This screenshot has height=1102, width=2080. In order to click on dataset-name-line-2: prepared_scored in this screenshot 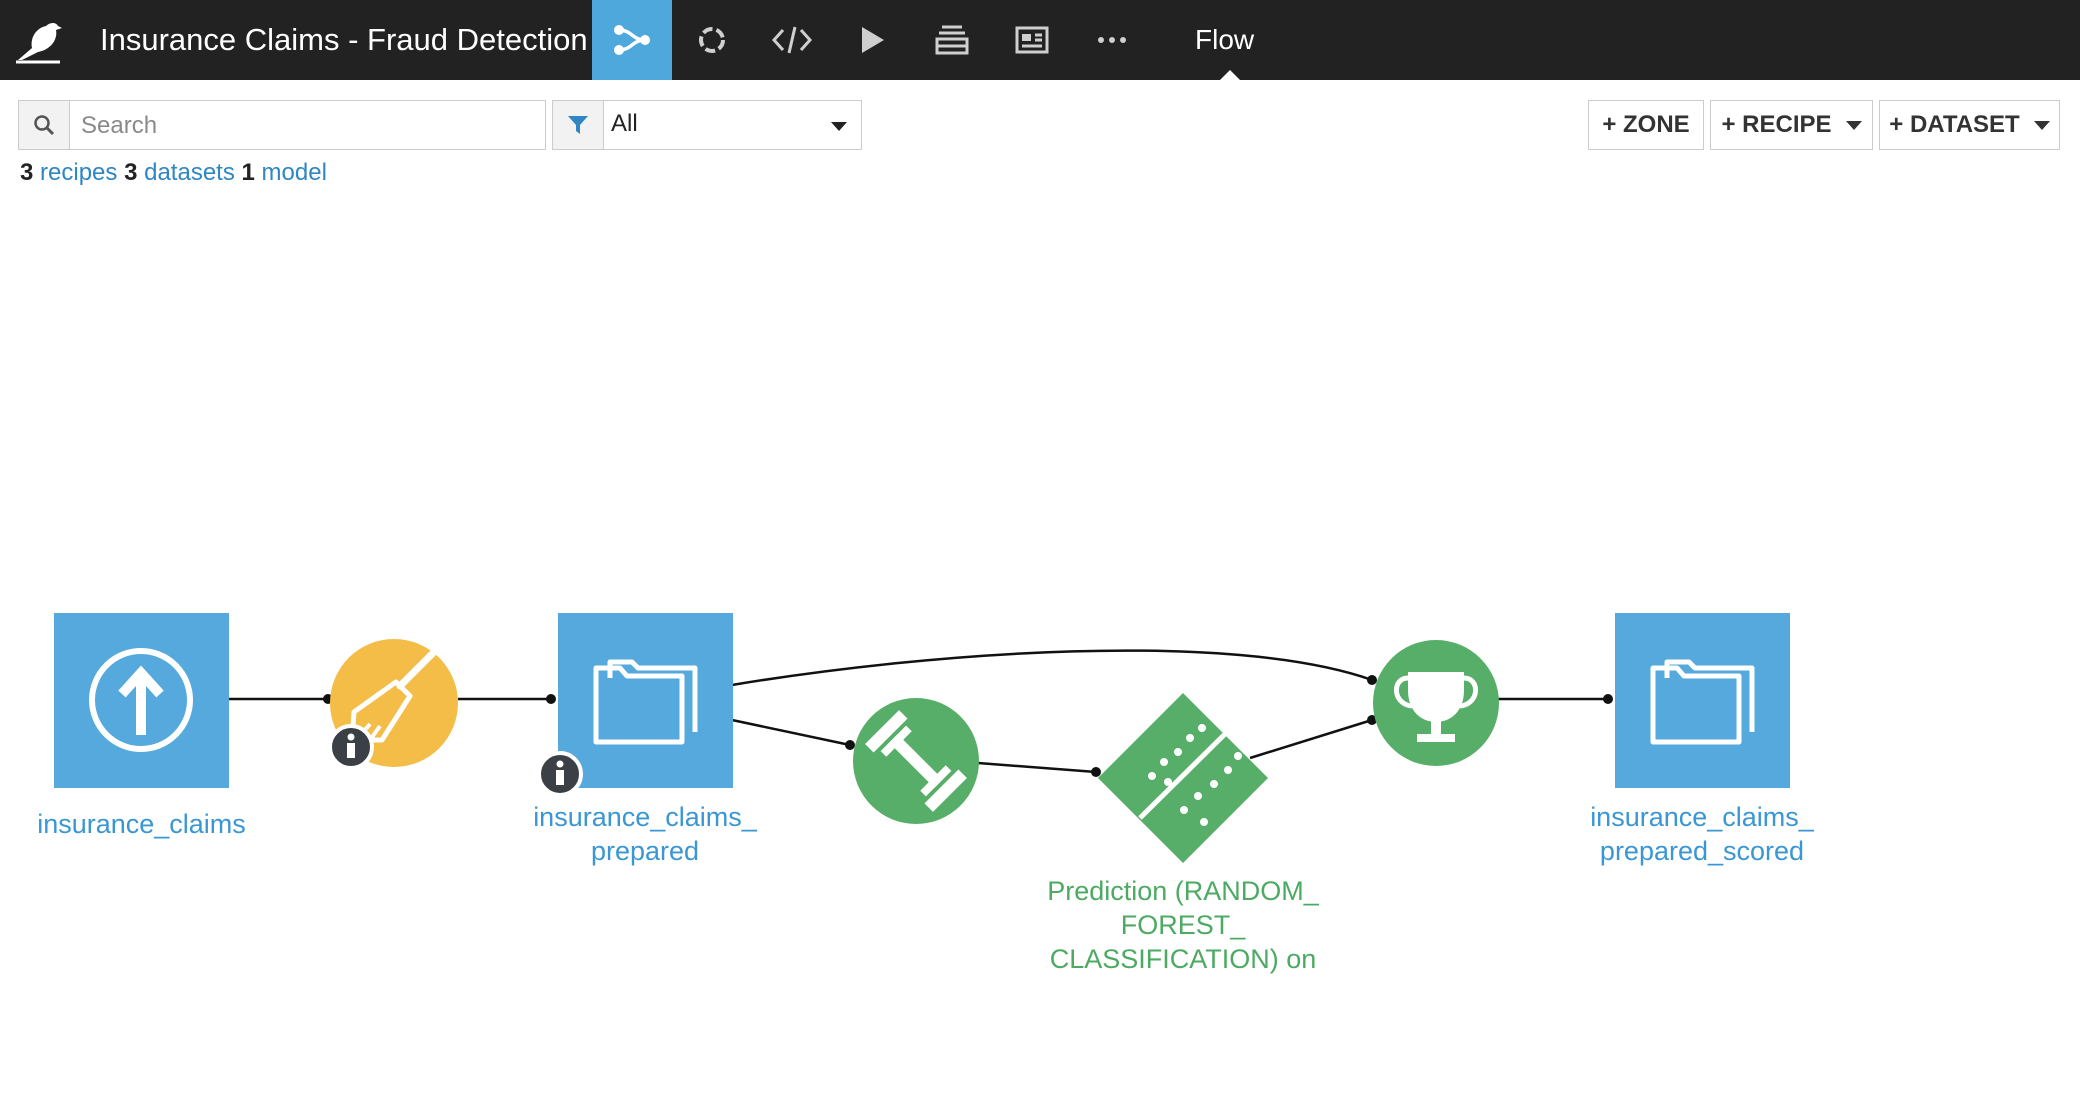, I will do `click(1702, 851)`.